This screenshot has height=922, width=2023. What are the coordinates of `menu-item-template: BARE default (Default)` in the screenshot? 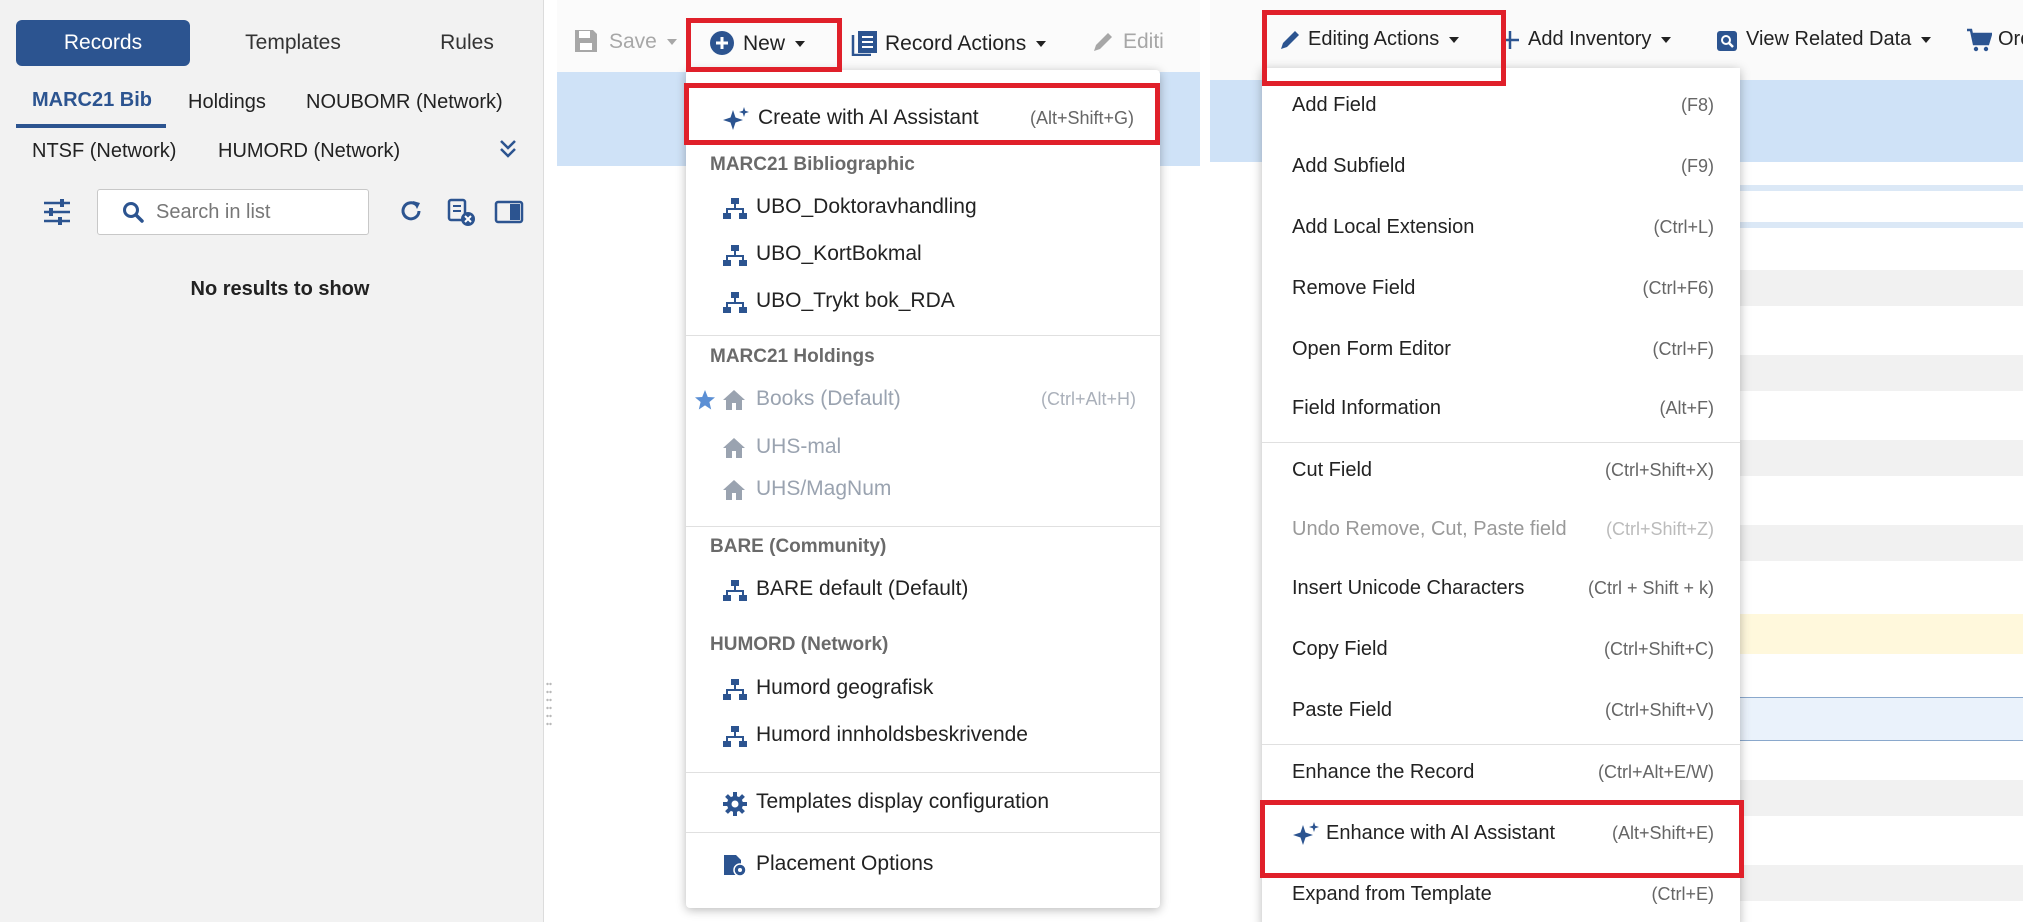 It's located at (923, 589).